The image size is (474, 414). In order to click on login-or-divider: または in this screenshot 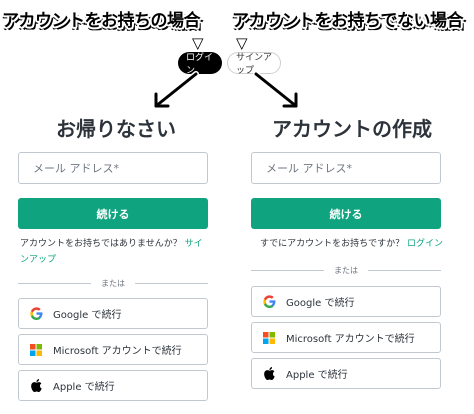, I will do `click(113, 283)`.